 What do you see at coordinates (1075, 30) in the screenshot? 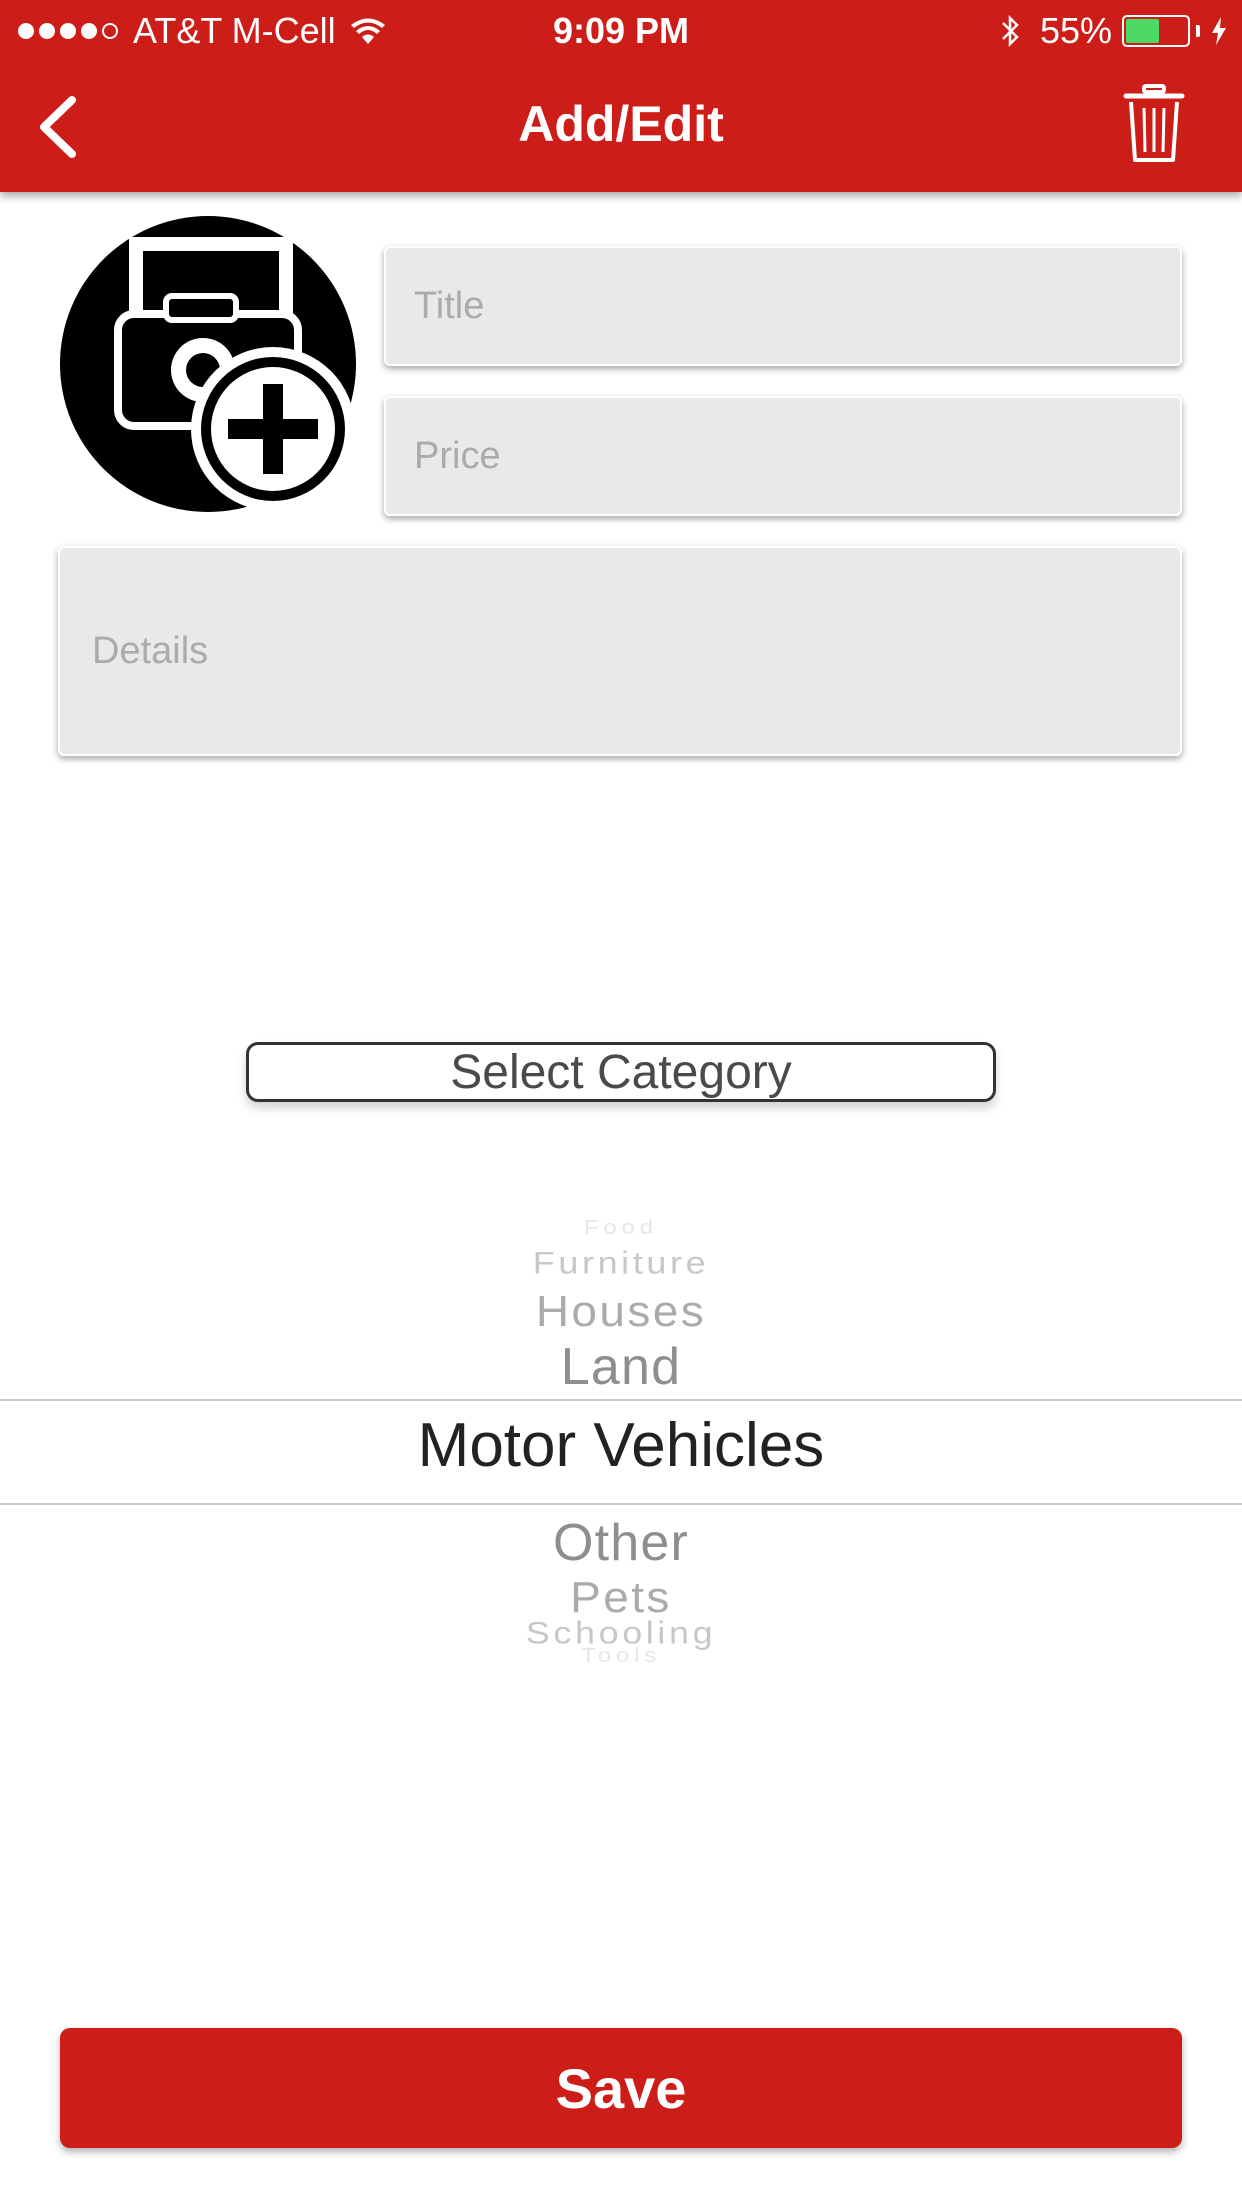
I see `battery-percent: 55%` at bounding box center [1075, 30].